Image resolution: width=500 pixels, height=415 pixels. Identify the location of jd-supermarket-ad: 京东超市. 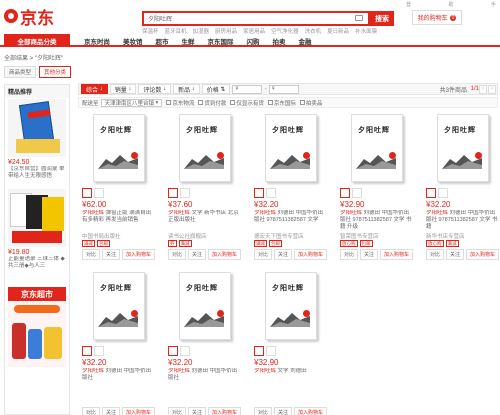
(37, 327).